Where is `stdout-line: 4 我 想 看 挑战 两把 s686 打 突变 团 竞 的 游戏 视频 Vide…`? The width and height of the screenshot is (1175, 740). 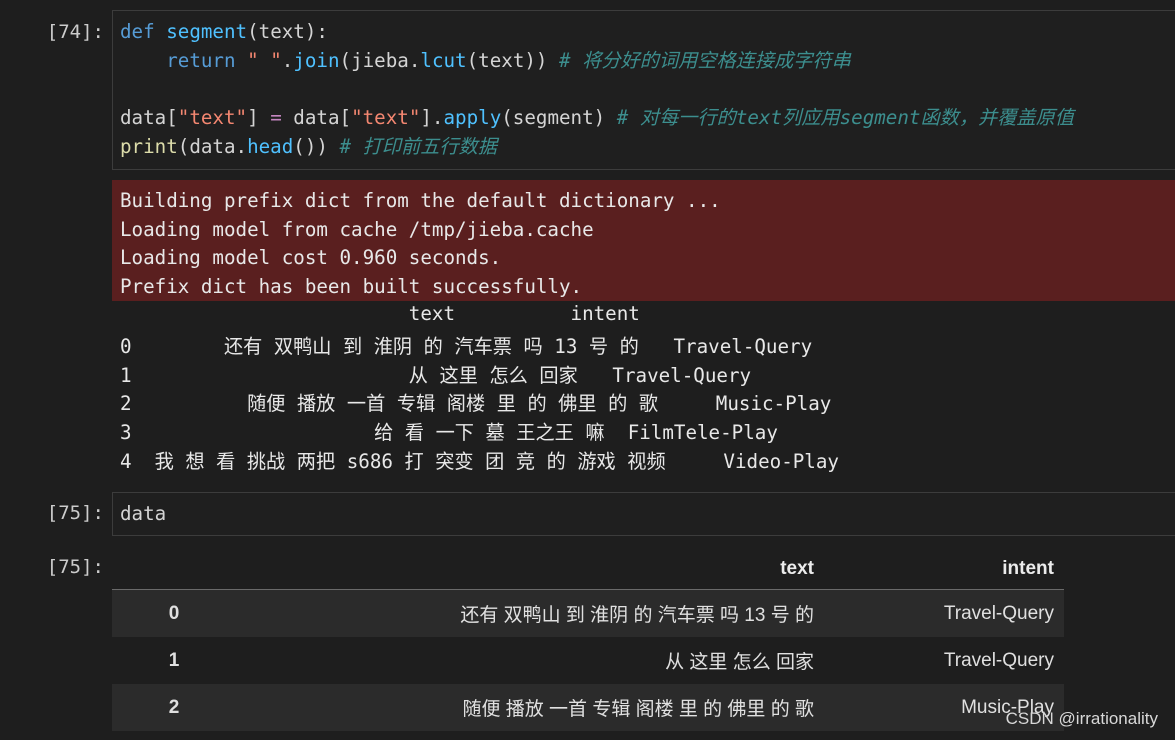
stdout-line: 4 我 想 看 挑战 两把 s686 打 突变 团 竞 的 游戏 视频 Vide… is located at coordinates (479, 461).